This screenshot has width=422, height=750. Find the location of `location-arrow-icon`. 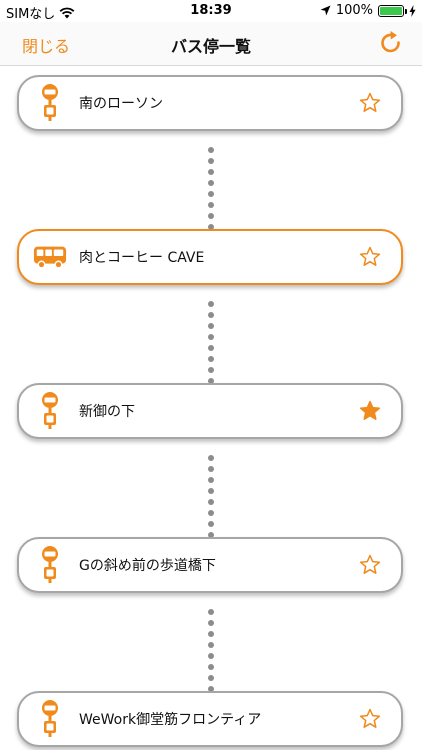

location-arrow-icon is located at coordinates (325, 10).